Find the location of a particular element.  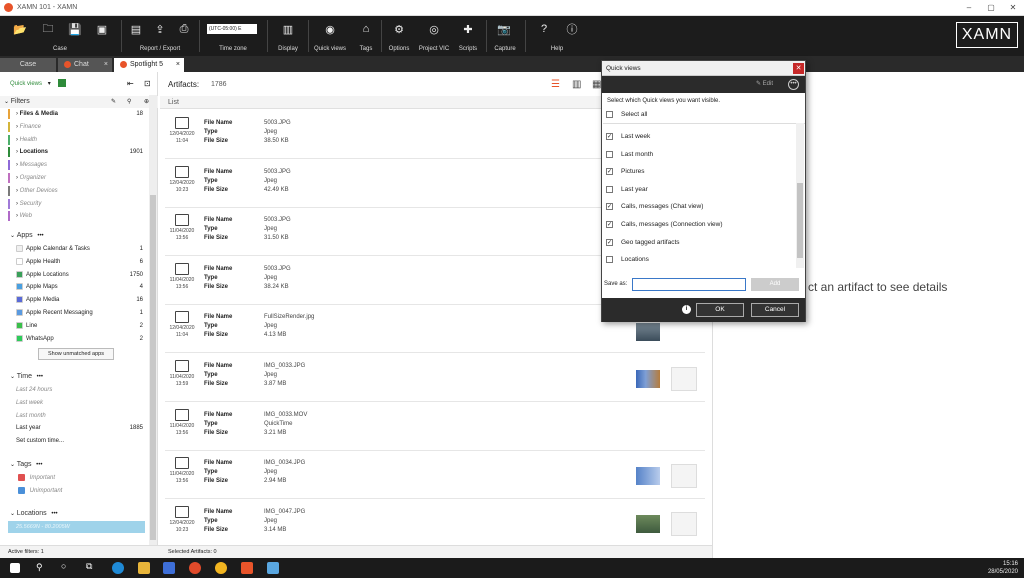

time-filter-0: Last 24 hours is located at coordinates (79, 390).